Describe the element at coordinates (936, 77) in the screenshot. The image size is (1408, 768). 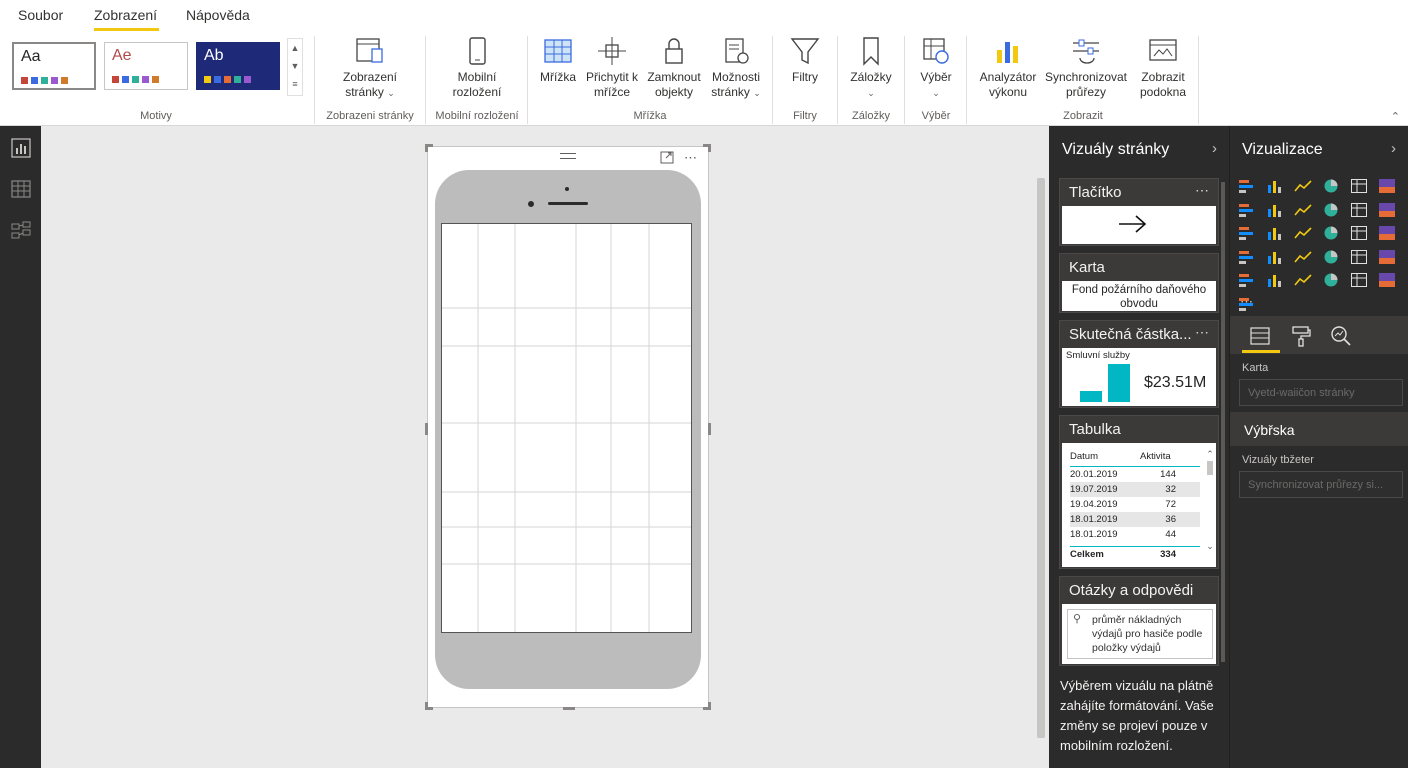
I see `selection-label: Výběr` at that location.